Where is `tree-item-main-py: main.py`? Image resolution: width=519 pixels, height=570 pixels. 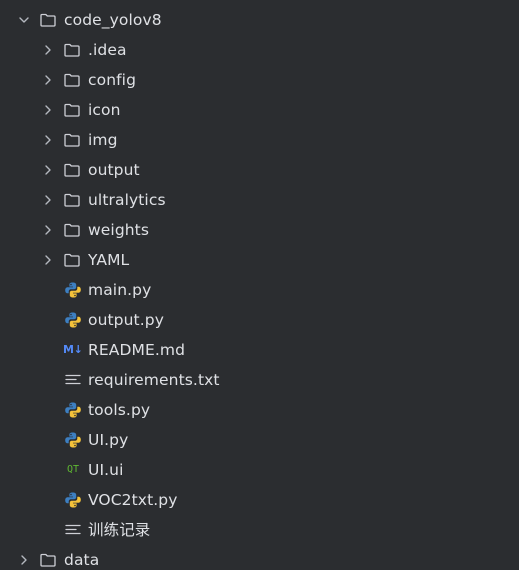
tree-item-main-py: main.py is located at coordinates (259, 290).